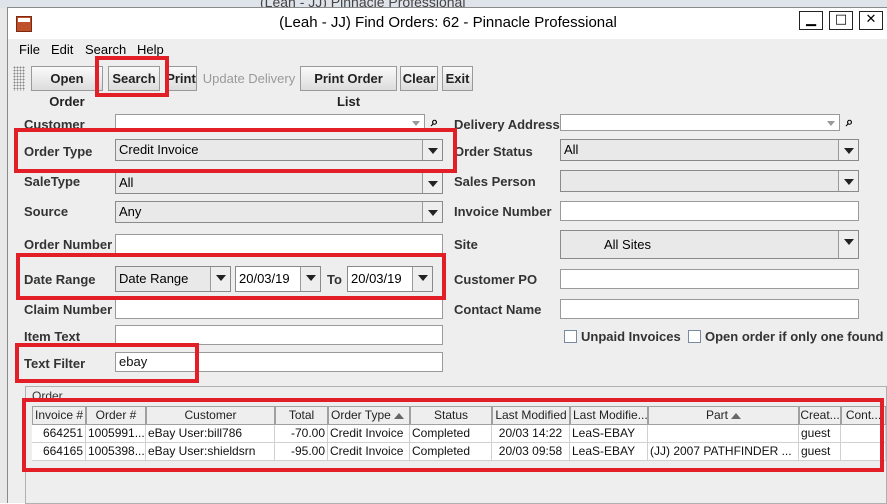 The height and width of the screenshot is (504, 887). I want to click on invoice-number-label: Invoice Number, so click(503, 211).